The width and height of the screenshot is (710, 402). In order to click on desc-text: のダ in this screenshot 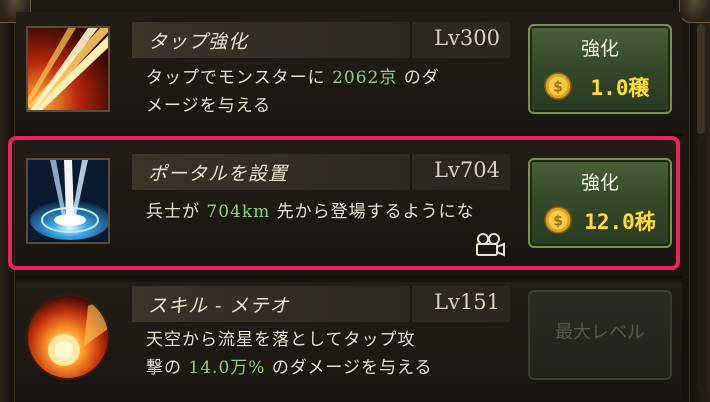, I will do `click(418, 78)`.